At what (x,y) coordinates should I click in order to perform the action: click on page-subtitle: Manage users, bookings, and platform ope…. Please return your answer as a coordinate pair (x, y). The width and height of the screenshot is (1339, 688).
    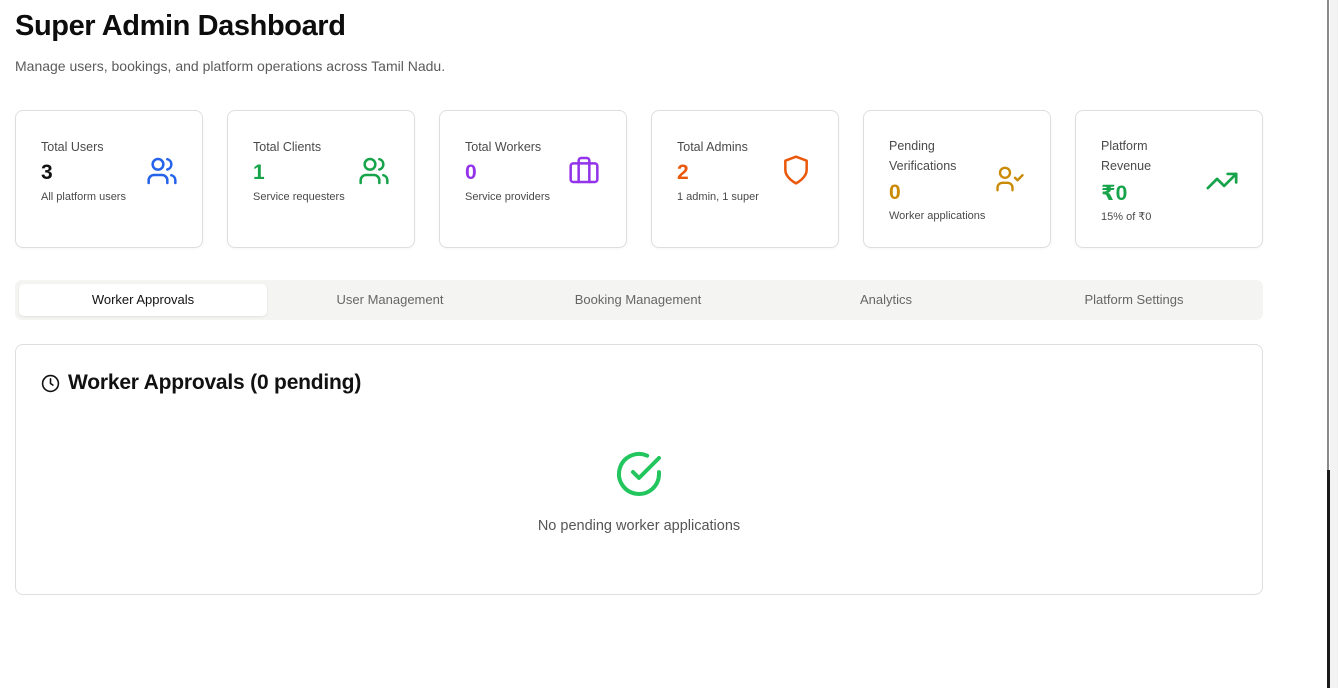
    Looking at the image, I should click on (230, 66).